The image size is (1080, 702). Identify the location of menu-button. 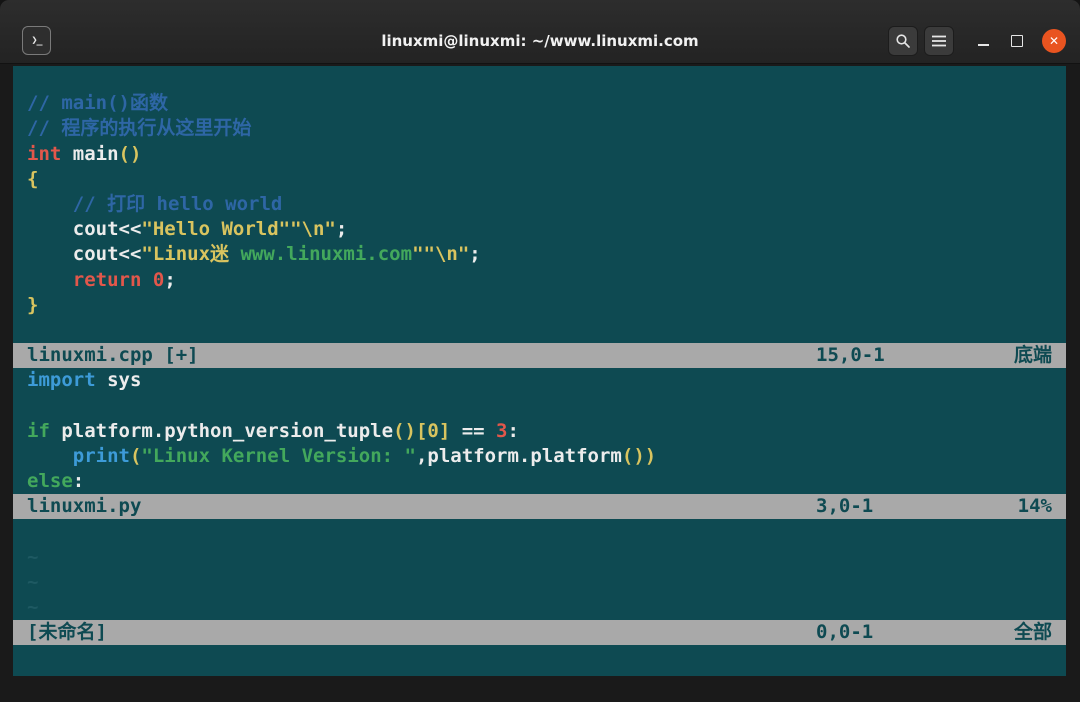
(939, 40).